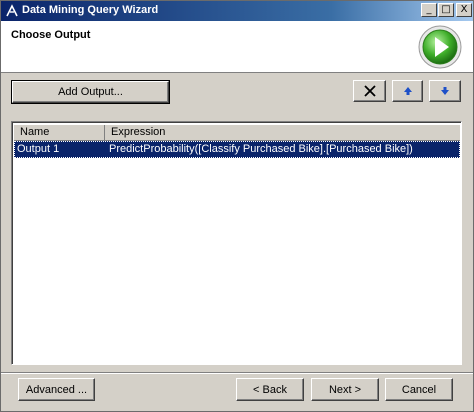 The height and width of the screenshot is (412, 474). I want to click on green-play-icon, so click(440, 47).